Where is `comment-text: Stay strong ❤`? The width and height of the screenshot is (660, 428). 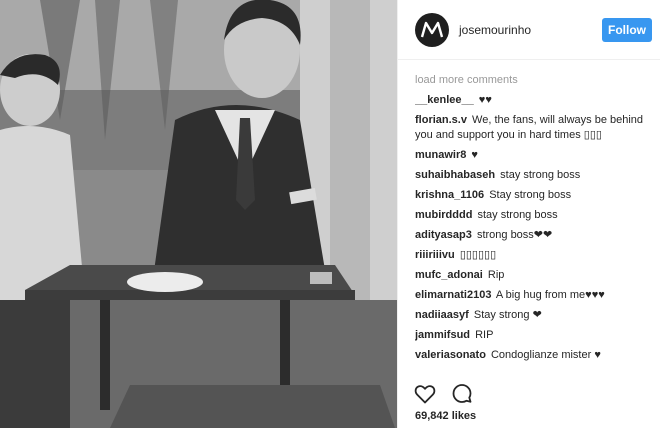 comment-text: Stay strong ❤ is located at coordinates (507, 315).